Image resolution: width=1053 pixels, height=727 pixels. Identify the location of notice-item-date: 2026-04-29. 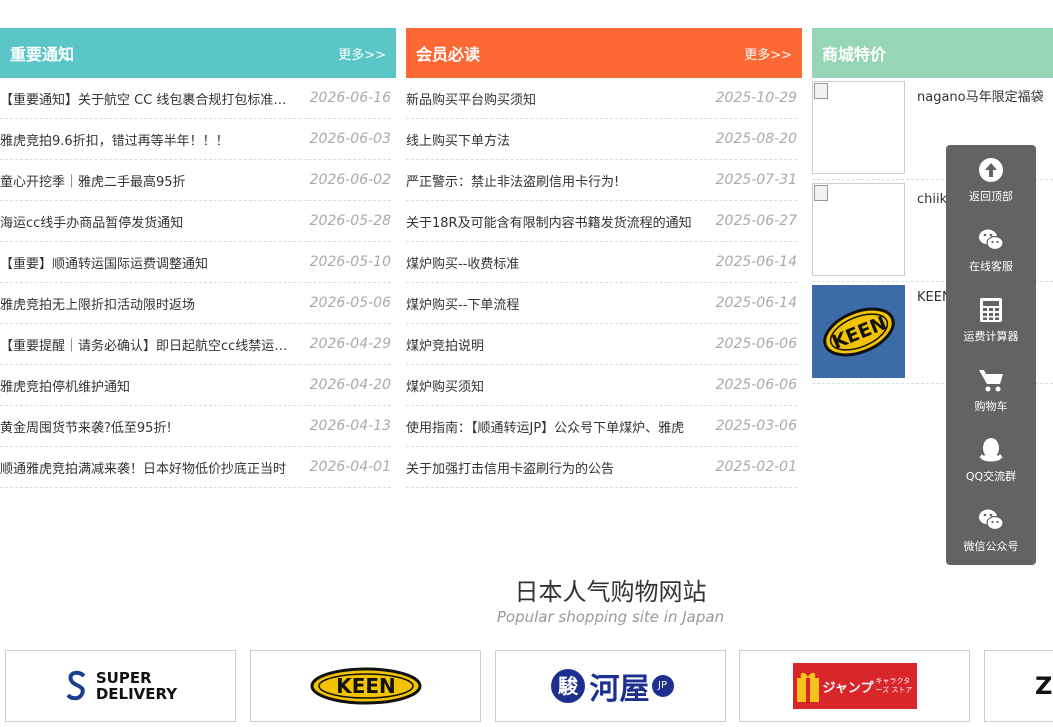
(350, 344).